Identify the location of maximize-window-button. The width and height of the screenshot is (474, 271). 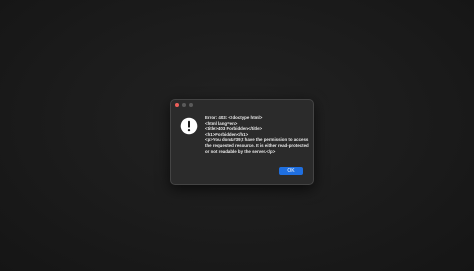
(191, 105).